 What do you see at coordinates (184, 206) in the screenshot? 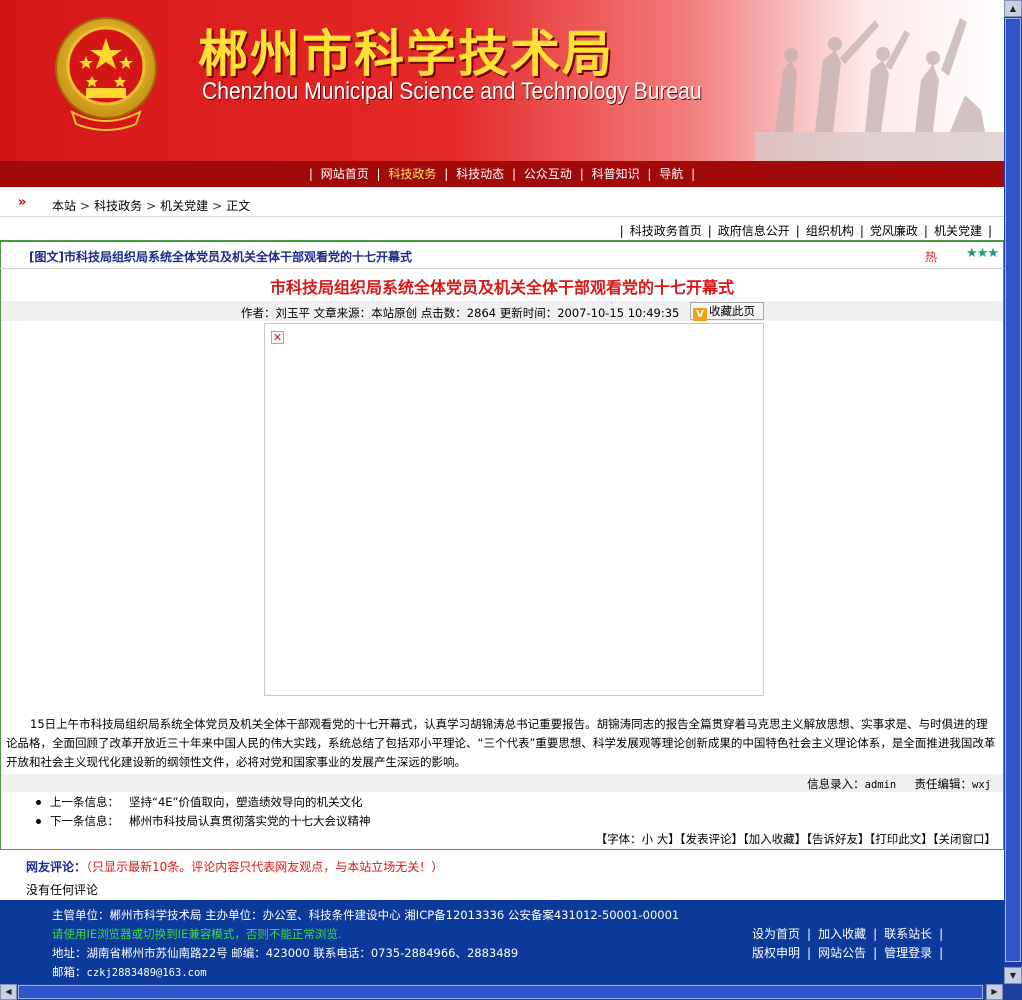
I see `breadcrumb-item-party-building: 机关党建` at bounding box center [184, 206].